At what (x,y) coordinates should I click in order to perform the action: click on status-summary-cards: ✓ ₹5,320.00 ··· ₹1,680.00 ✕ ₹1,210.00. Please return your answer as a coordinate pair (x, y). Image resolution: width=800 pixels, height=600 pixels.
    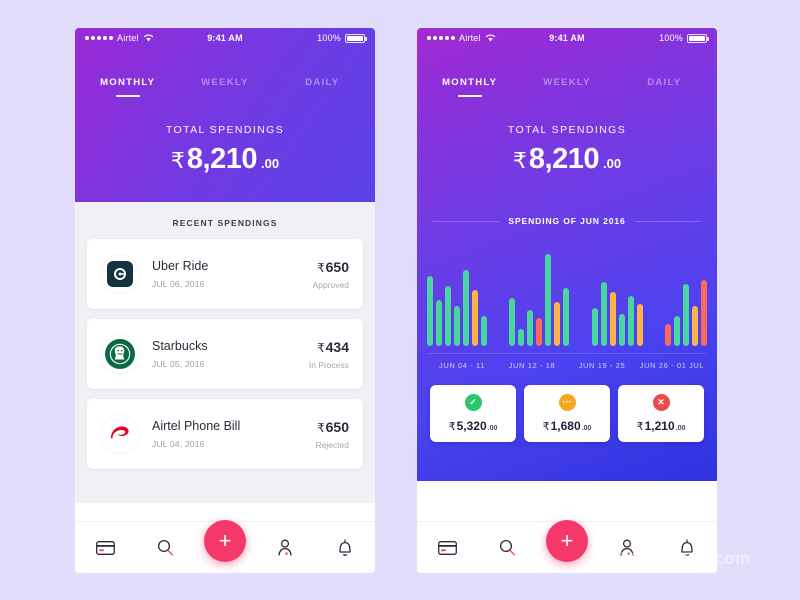
    Looking at the image, I should click on (567, 413).